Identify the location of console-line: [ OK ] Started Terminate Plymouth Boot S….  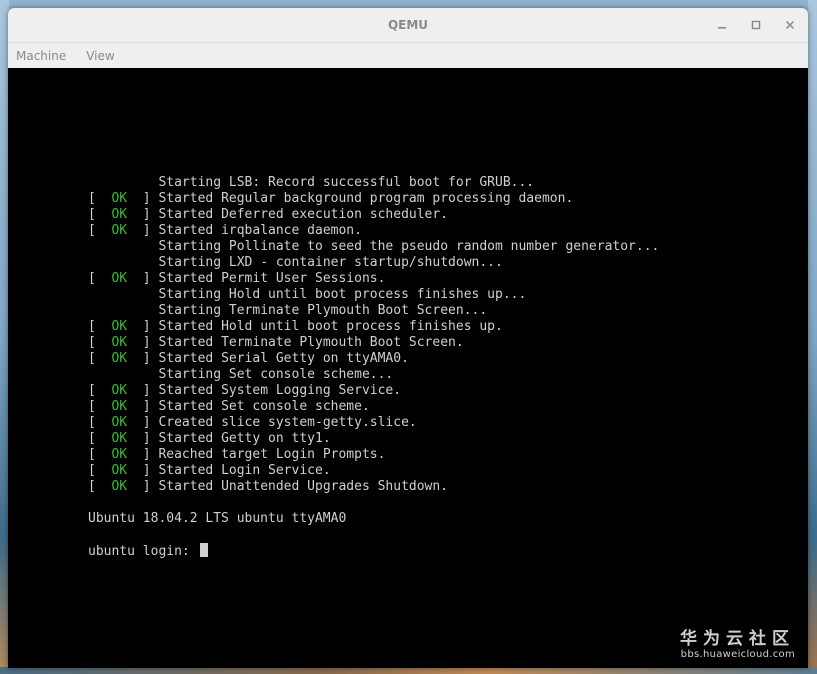
(373, 343).